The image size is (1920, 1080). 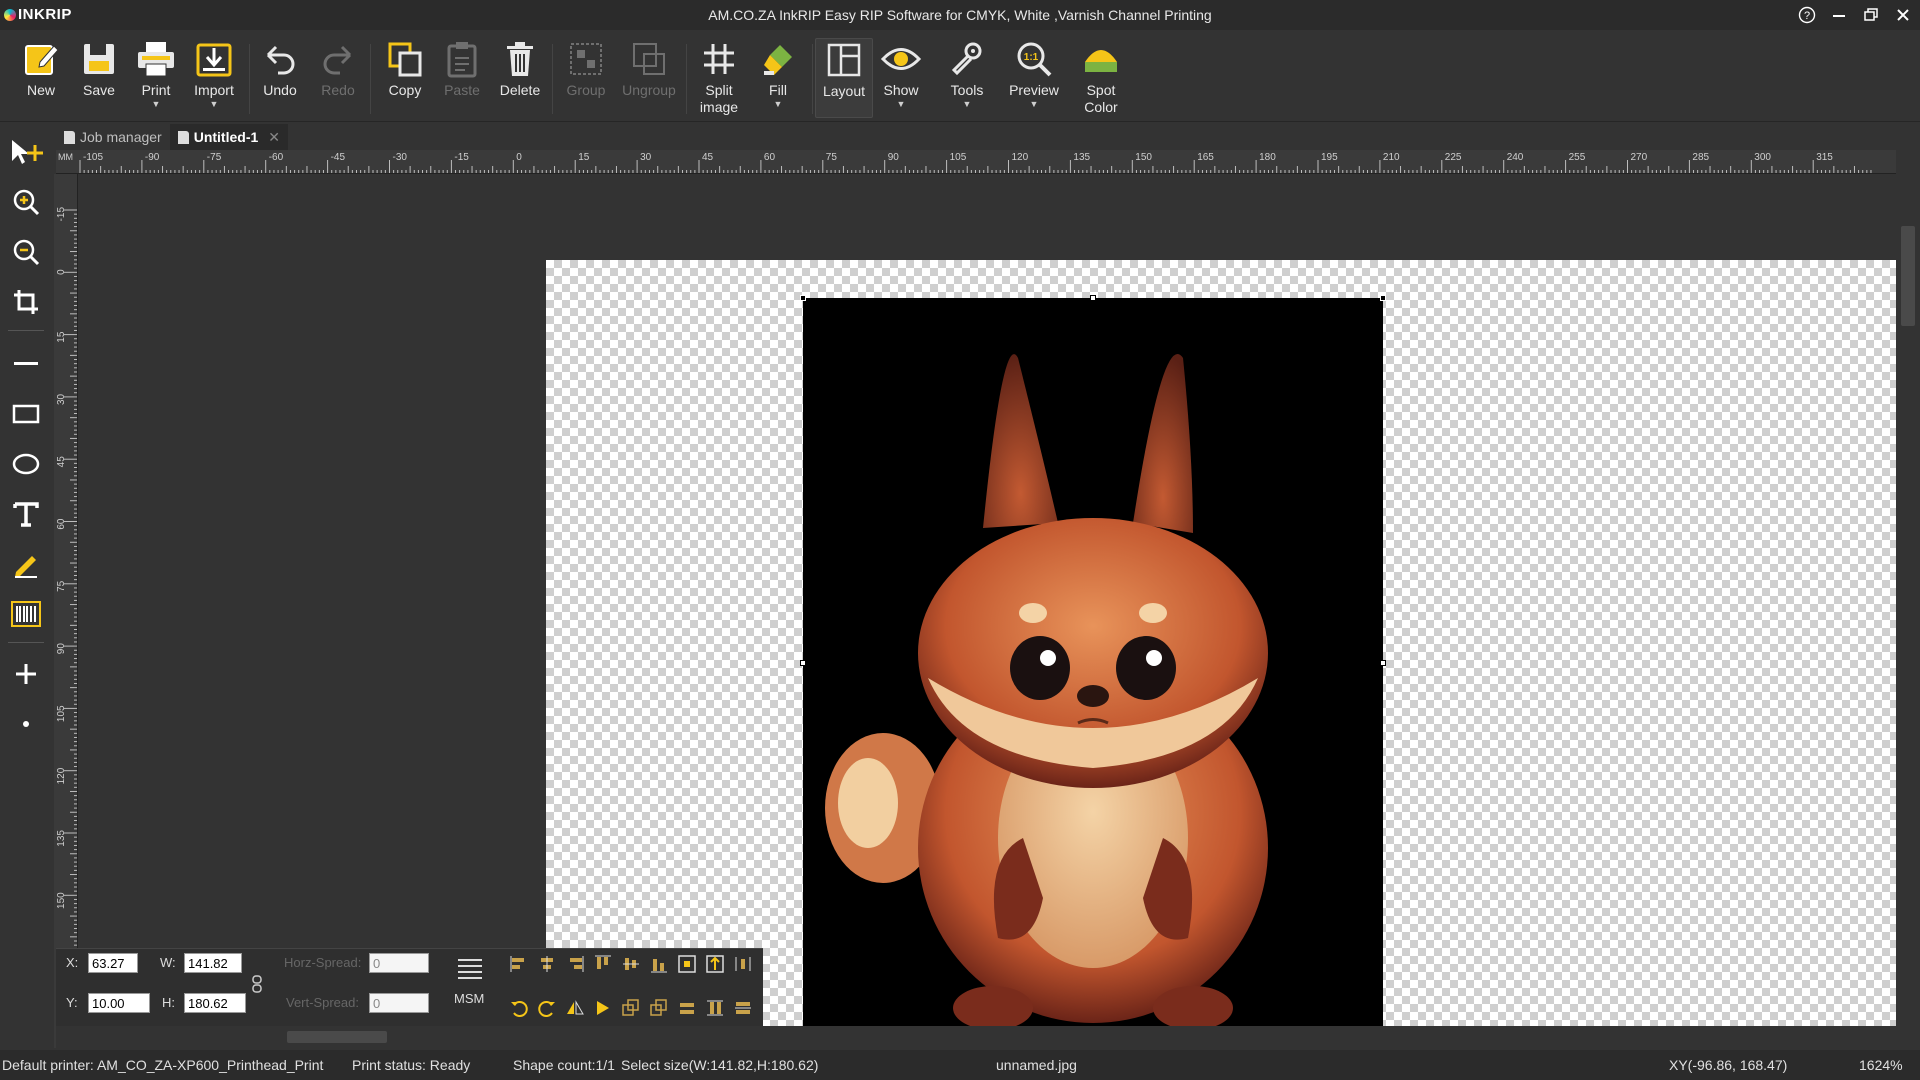 I want to click on barcode-tool-icon, so click(x=26, y=614).